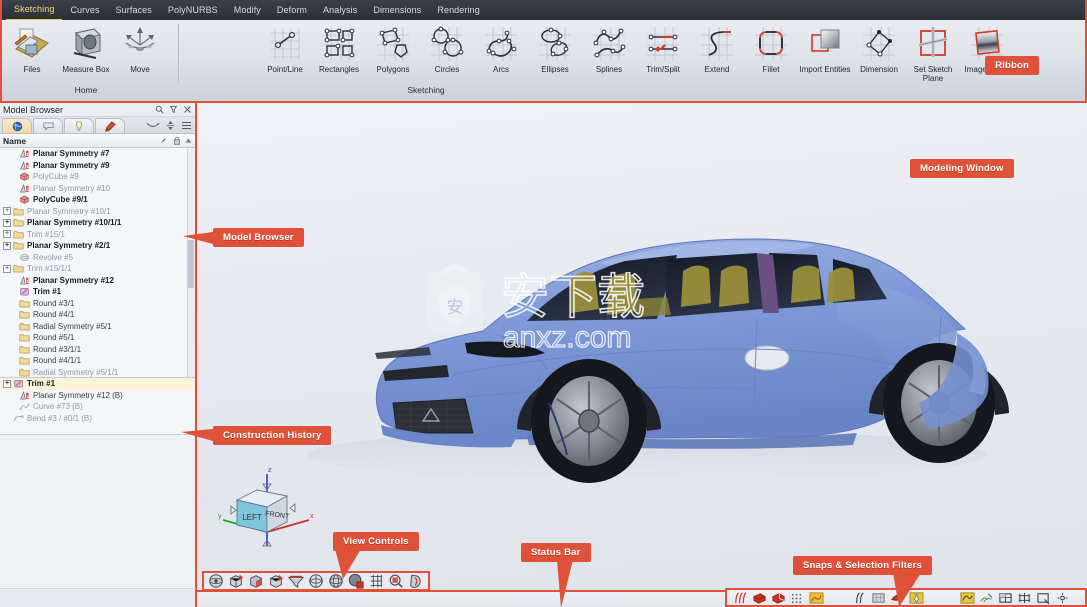 This screenshot has width=1087, height=607. Describe the element at coordinates (59, 418) in the screenshot. I see `history-row-label: Bend #3 / #0/1 (B)` at that location.